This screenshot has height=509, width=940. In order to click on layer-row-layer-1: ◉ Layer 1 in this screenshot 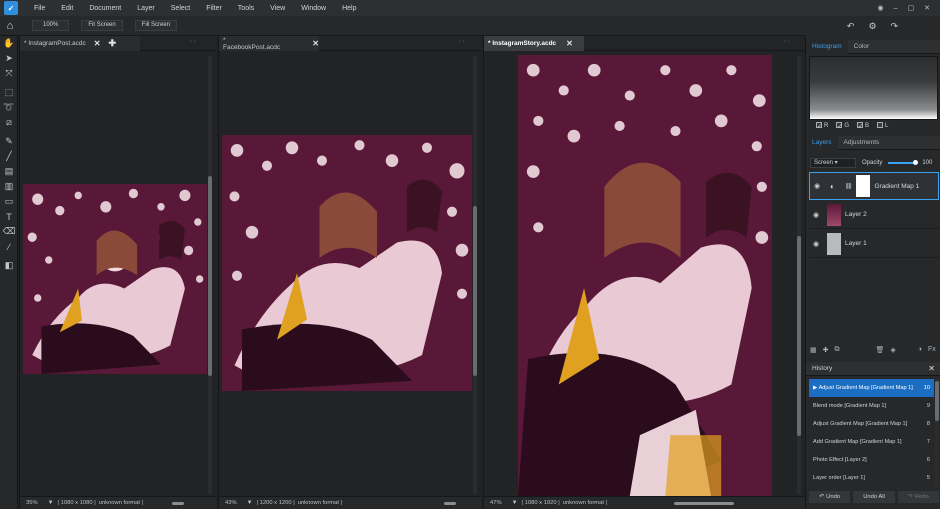, I will do `click(874, 244)`.